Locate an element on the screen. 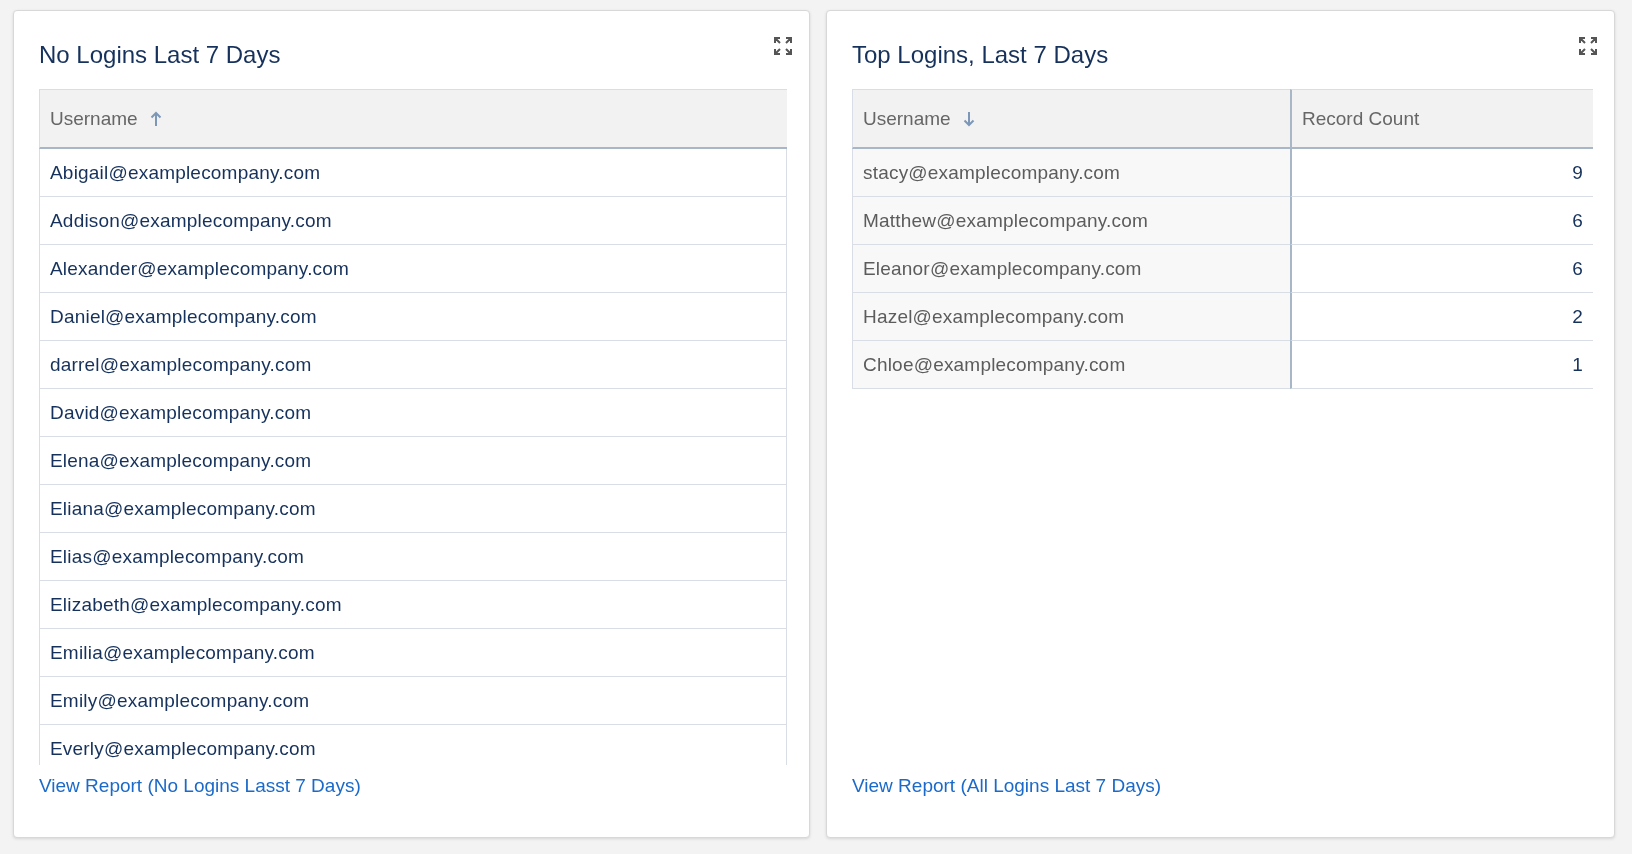 The width and height of the screenshot is (1632, 854). table-cell: Elena@examplecompany.com is located at coordinates (413, 461).